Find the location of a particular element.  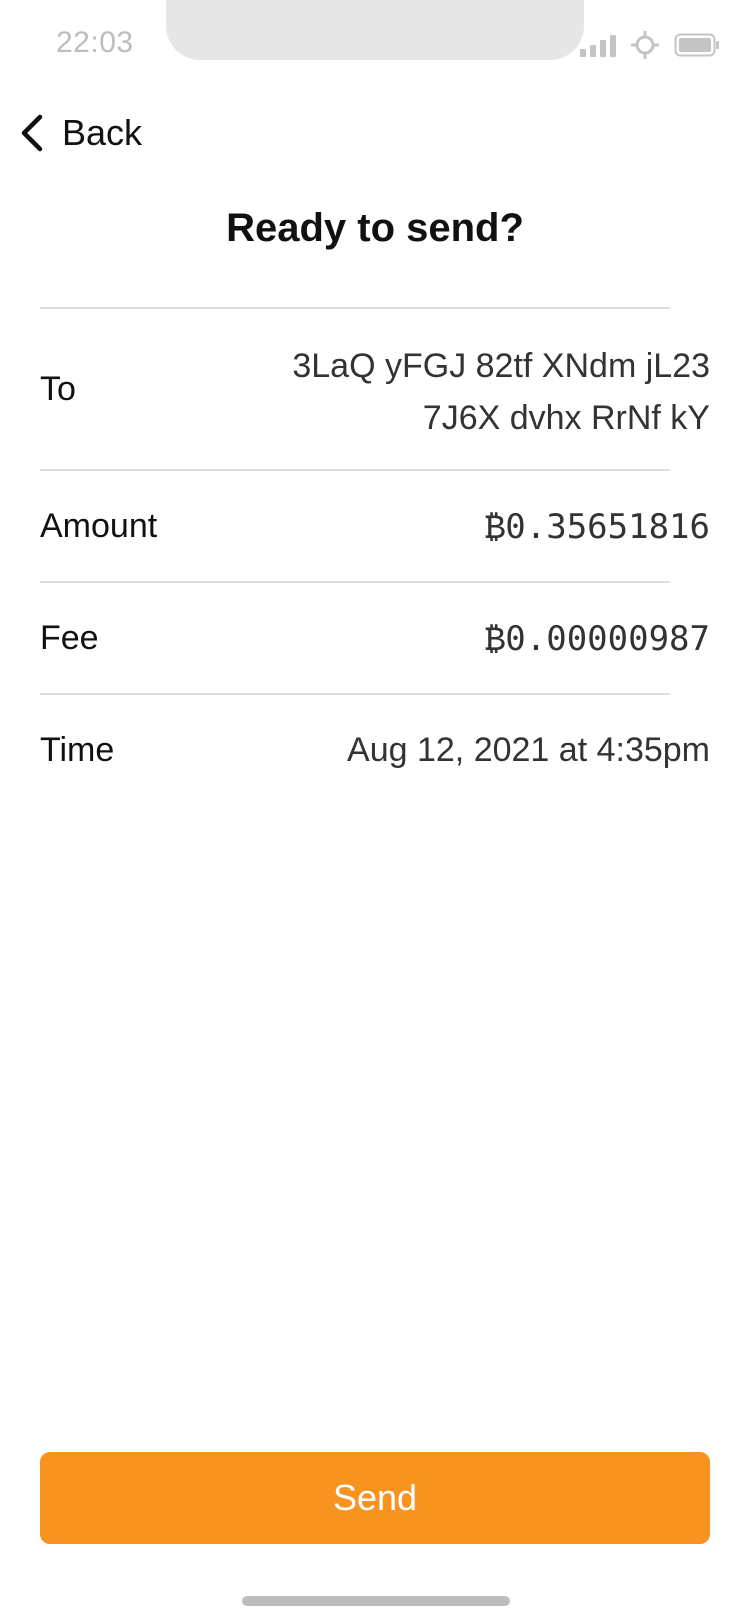

battery-icon is located at coordinates (696, 45).